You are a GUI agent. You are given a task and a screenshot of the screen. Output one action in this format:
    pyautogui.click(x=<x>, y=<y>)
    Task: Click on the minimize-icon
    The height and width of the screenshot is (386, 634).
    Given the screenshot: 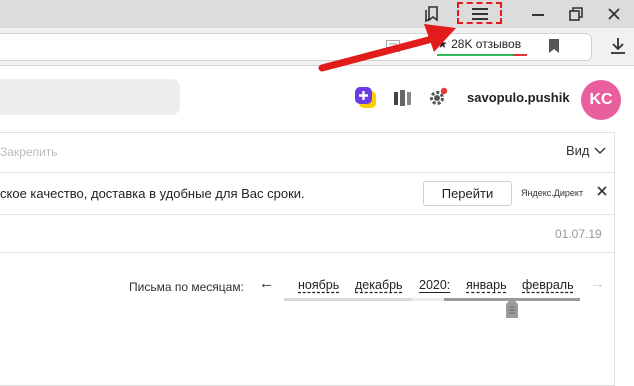 What is the action you would take?
    pyautogui.click(x=538, y=15)
    